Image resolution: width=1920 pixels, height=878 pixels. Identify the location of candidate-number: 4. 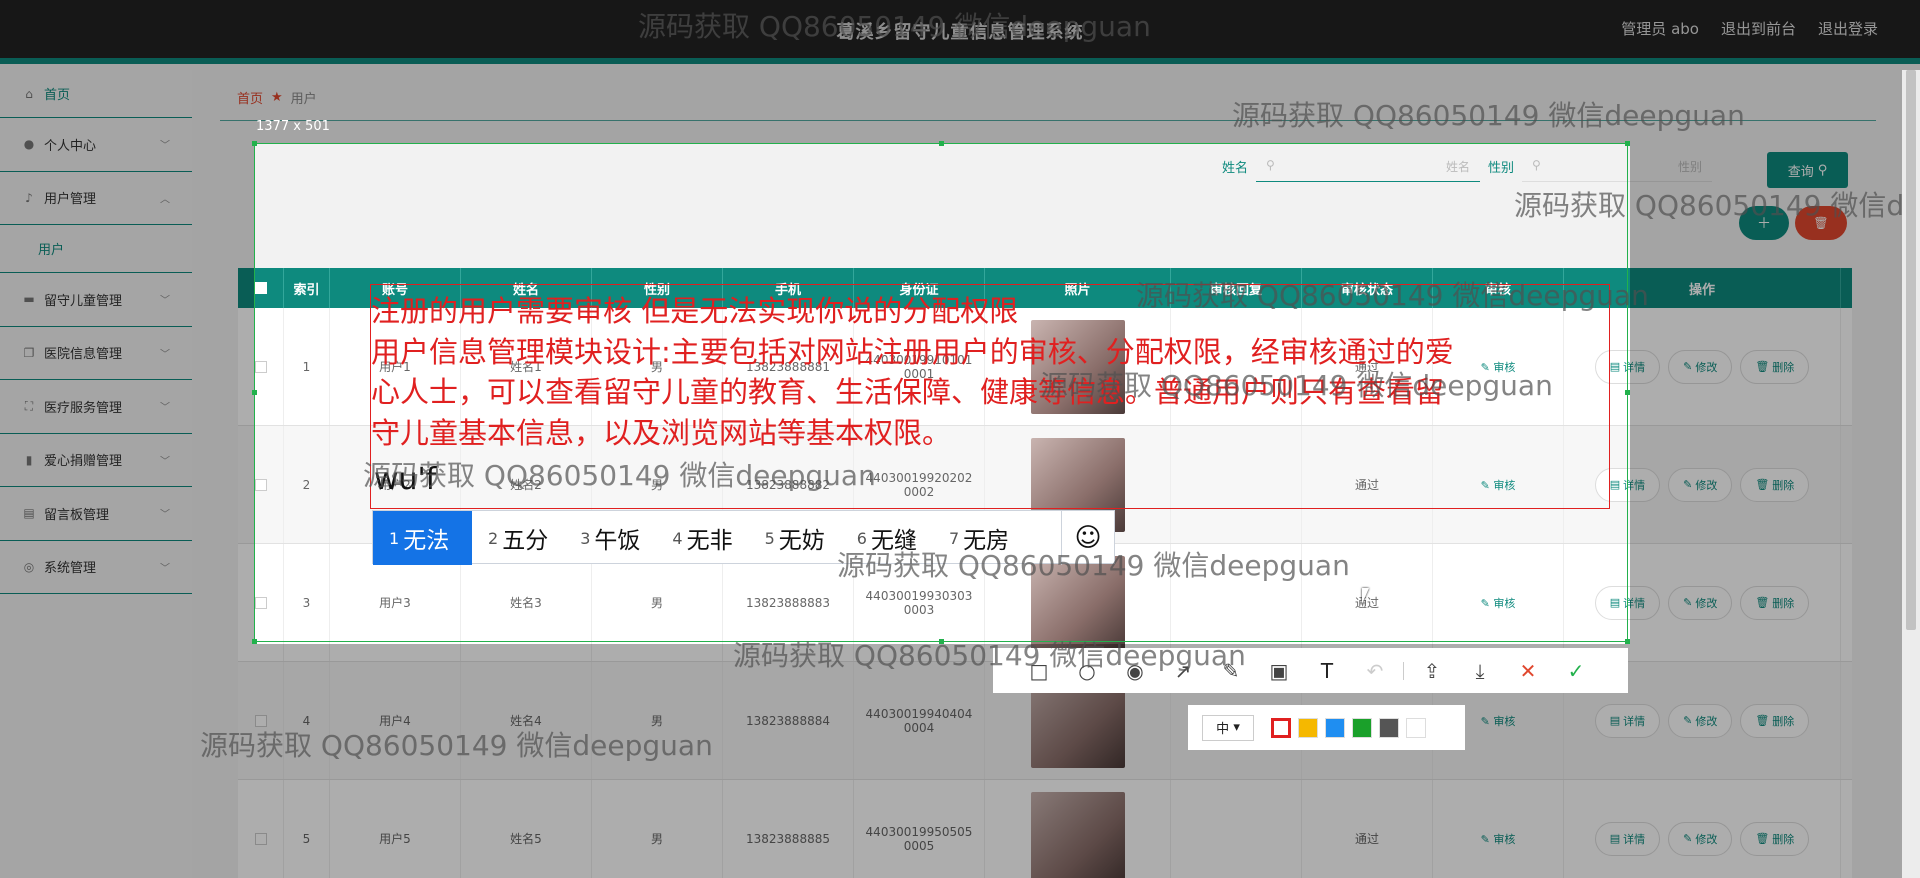
(677, 538).